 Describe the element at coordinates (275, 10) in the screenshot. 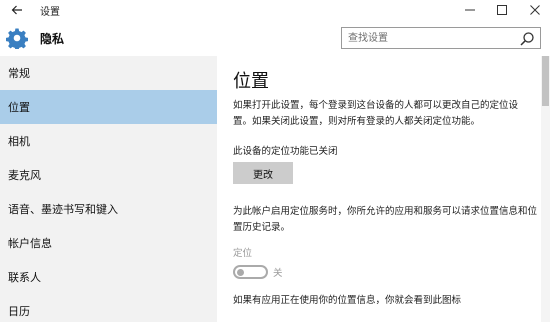

I see `title-bar: 设置` at that location.